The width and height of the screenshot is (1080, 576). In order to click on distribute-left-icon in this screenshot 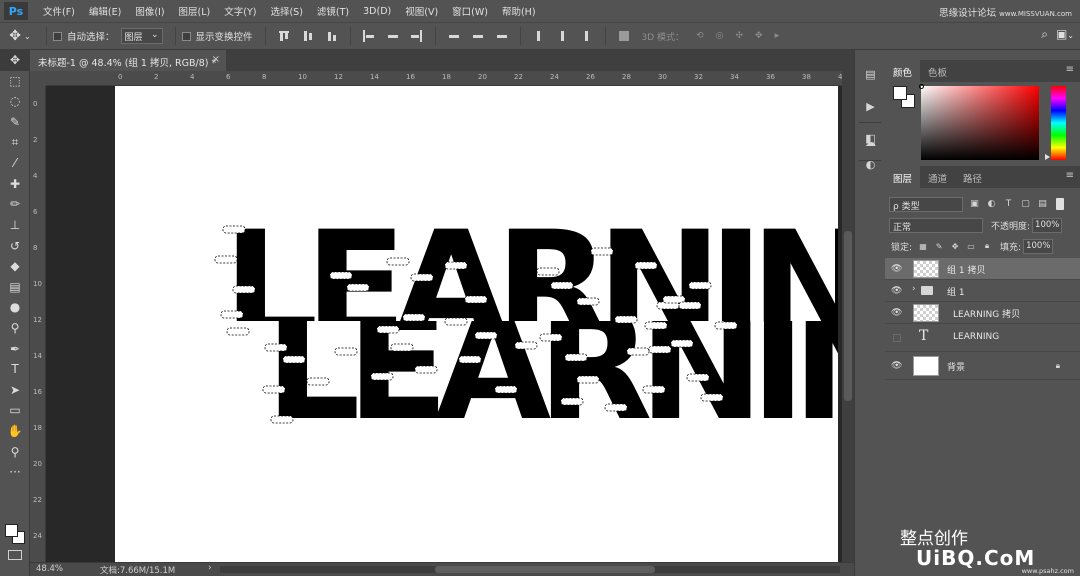, I will do `click(539, 36)`.